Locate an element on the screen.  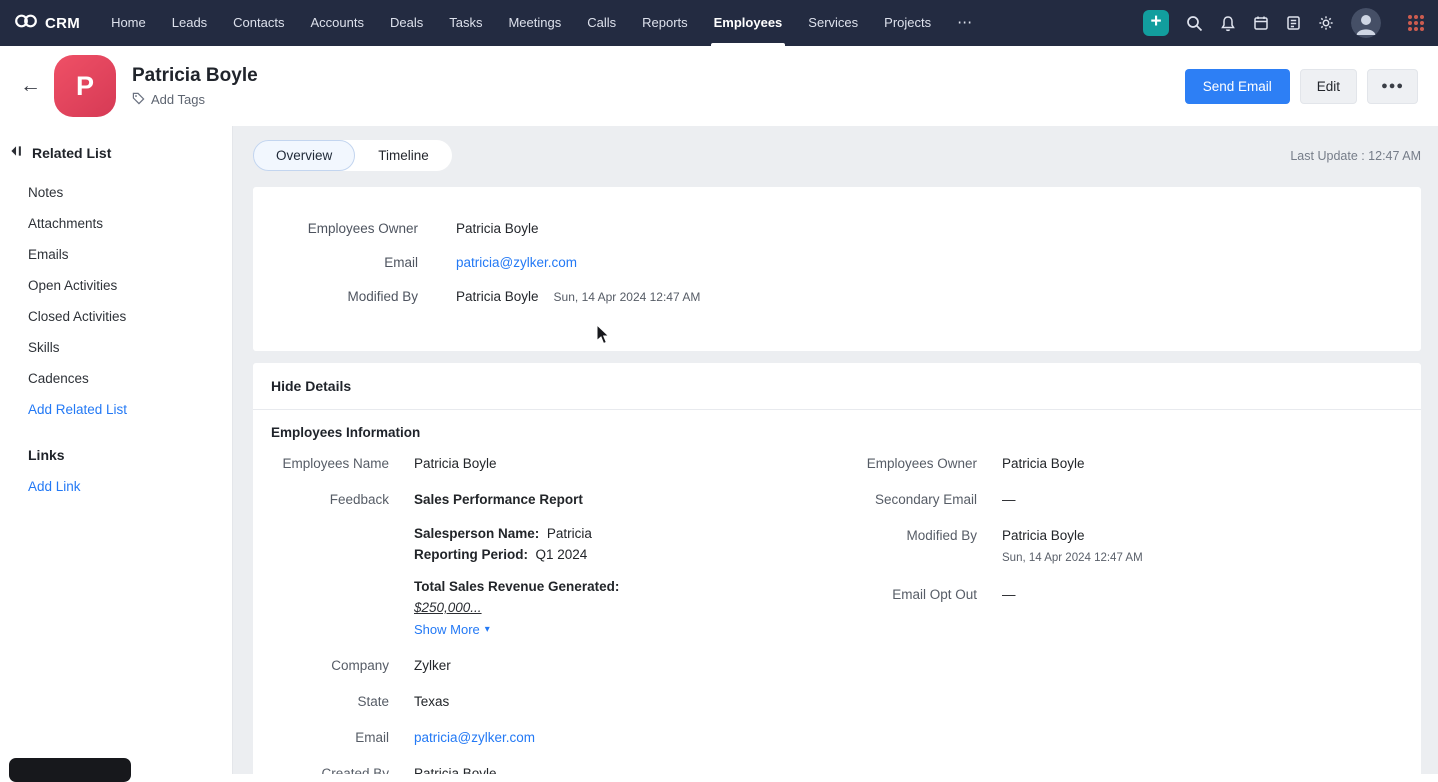
field-value: Patricia Boyle Sun, 14 Apr 2024 12:47 AM is located at coordinates (578, 296).